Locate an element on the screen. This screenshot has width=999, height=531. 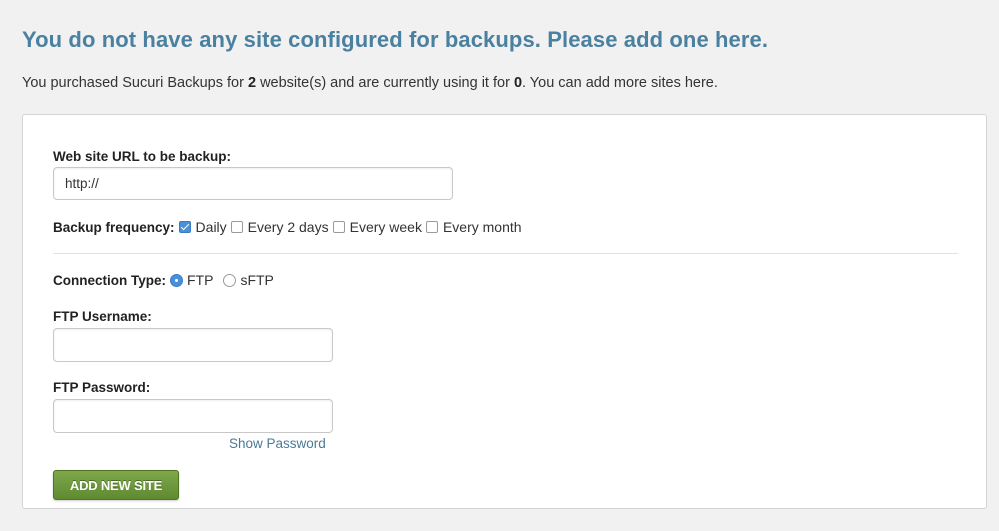
frequency-option-every-week: Every week is located at coordinates (377, 227).